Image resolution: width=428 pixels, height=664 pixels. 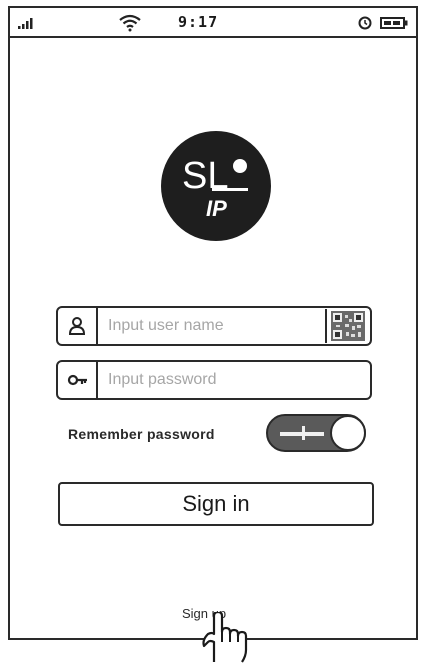 I want to click on toggle-knob, so click(x=348, y=433).